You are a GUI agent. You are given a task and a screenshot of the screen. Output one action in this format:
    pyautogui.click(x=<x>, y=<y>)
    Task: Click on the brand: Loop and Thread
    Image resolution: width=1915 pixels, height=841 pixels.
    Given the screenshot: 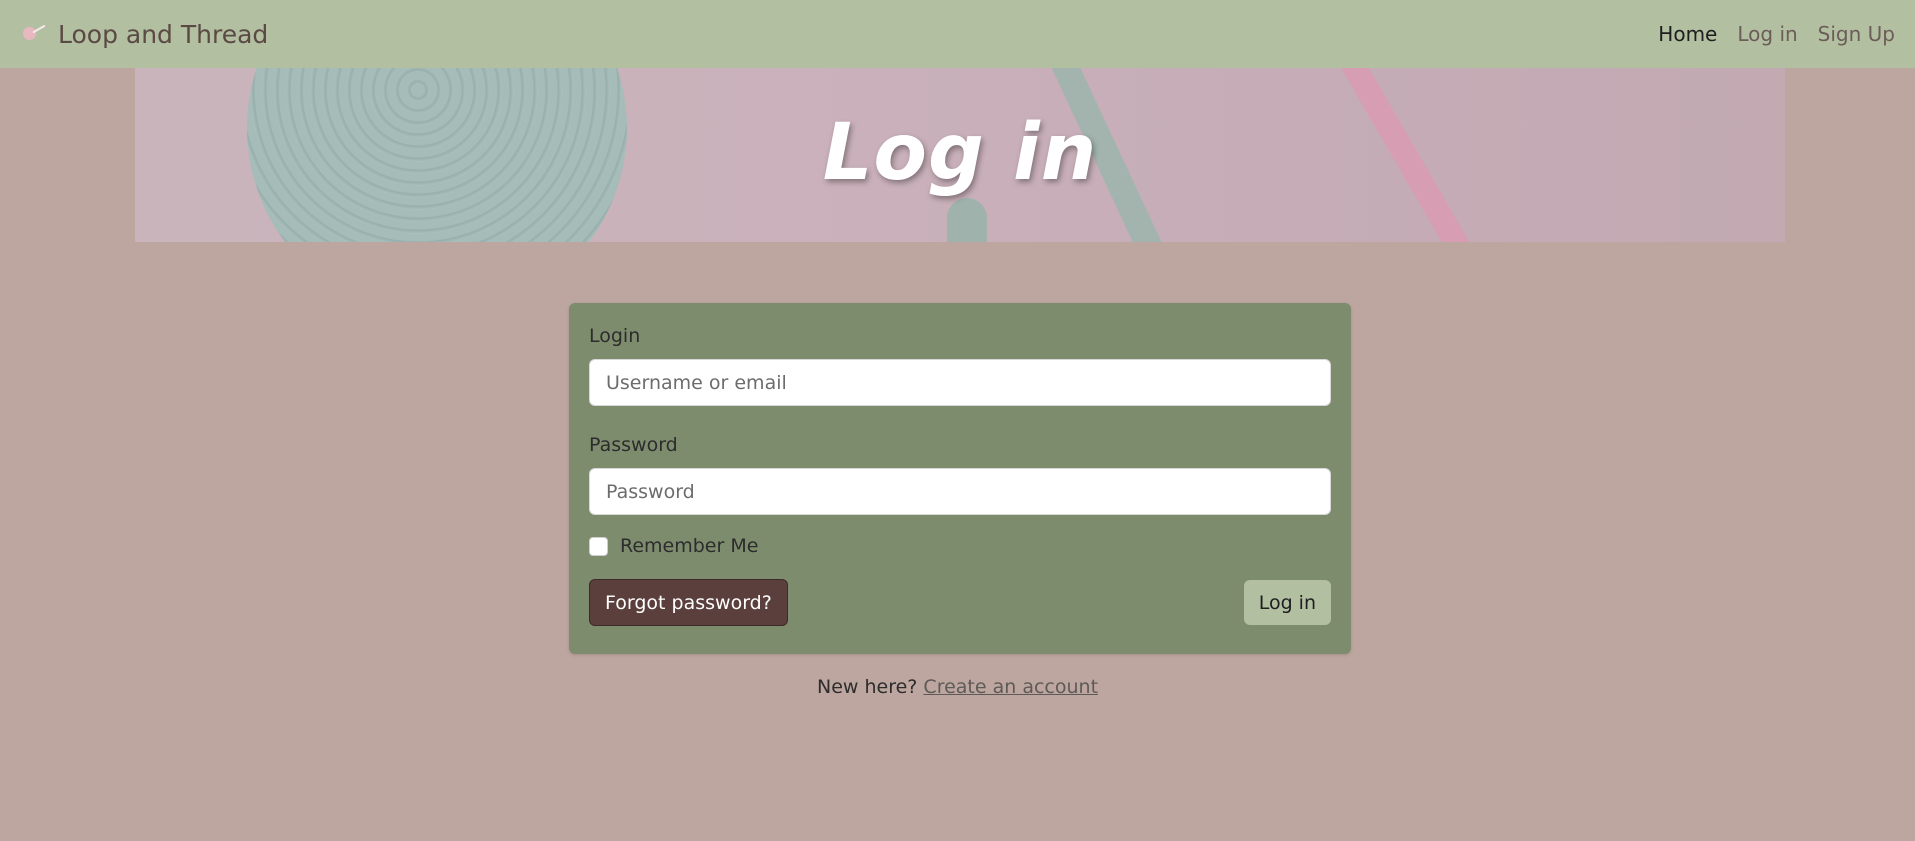 What is the action you would take?
    pyautogui.click(x=145, y=34)
    